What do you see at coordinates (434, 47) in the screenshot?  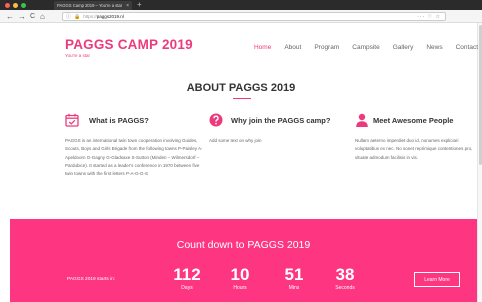 I see `nav-news: News` at bounding box center [434, 47].